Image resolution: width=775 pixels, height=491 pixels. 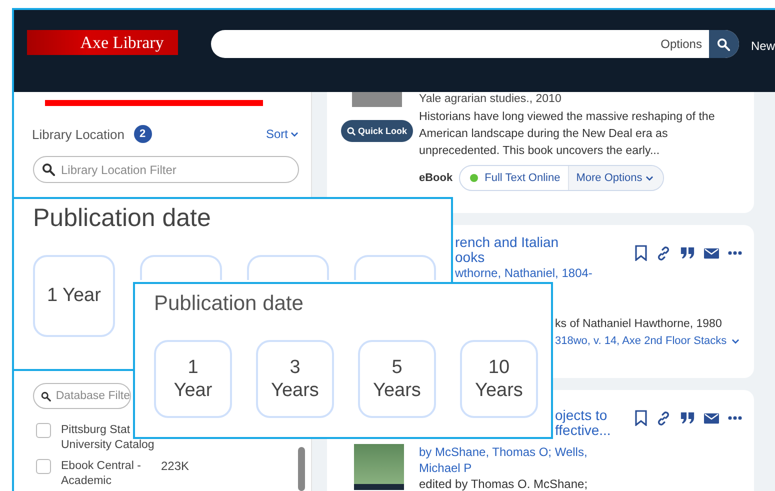 What do you see at coordinates (503, 460) in the screenshot?
I see `author-link: by McShane, Thomas O; Wells, Michael P` at bounding box center [503, 460].